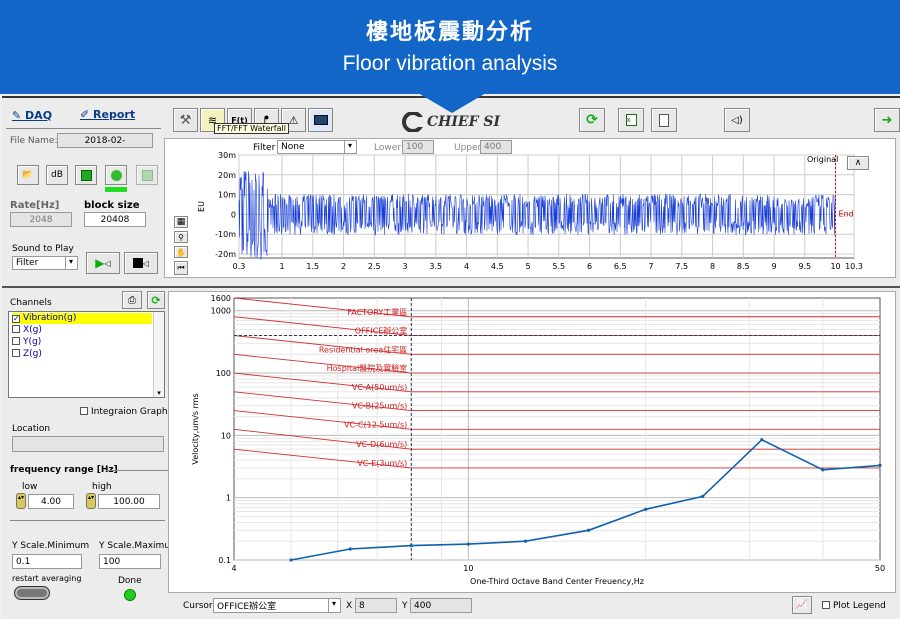  What do you see at coordinates (376, 605) in the screenshot?
I see `cursor-x-field: 8` at bounding box center [376, 605].